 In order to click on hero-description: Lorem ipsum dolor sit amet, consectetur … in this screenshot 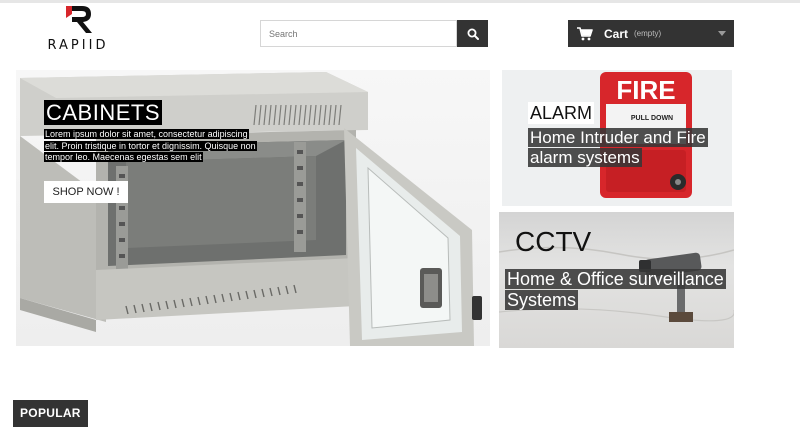, I will do `click(150, 145)`.